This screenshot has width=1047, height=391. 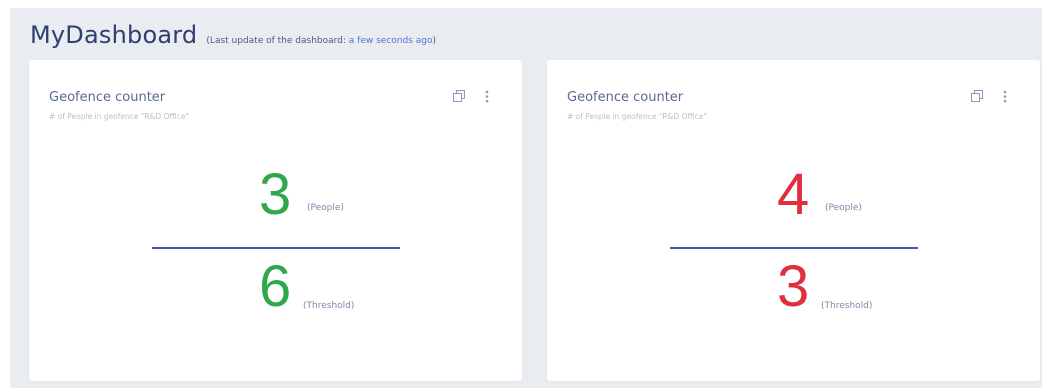 What do you see at coordinates (114, 35) in the screenshot?
I see `page-title: MyDashboard` at bounding box center [114, 35].